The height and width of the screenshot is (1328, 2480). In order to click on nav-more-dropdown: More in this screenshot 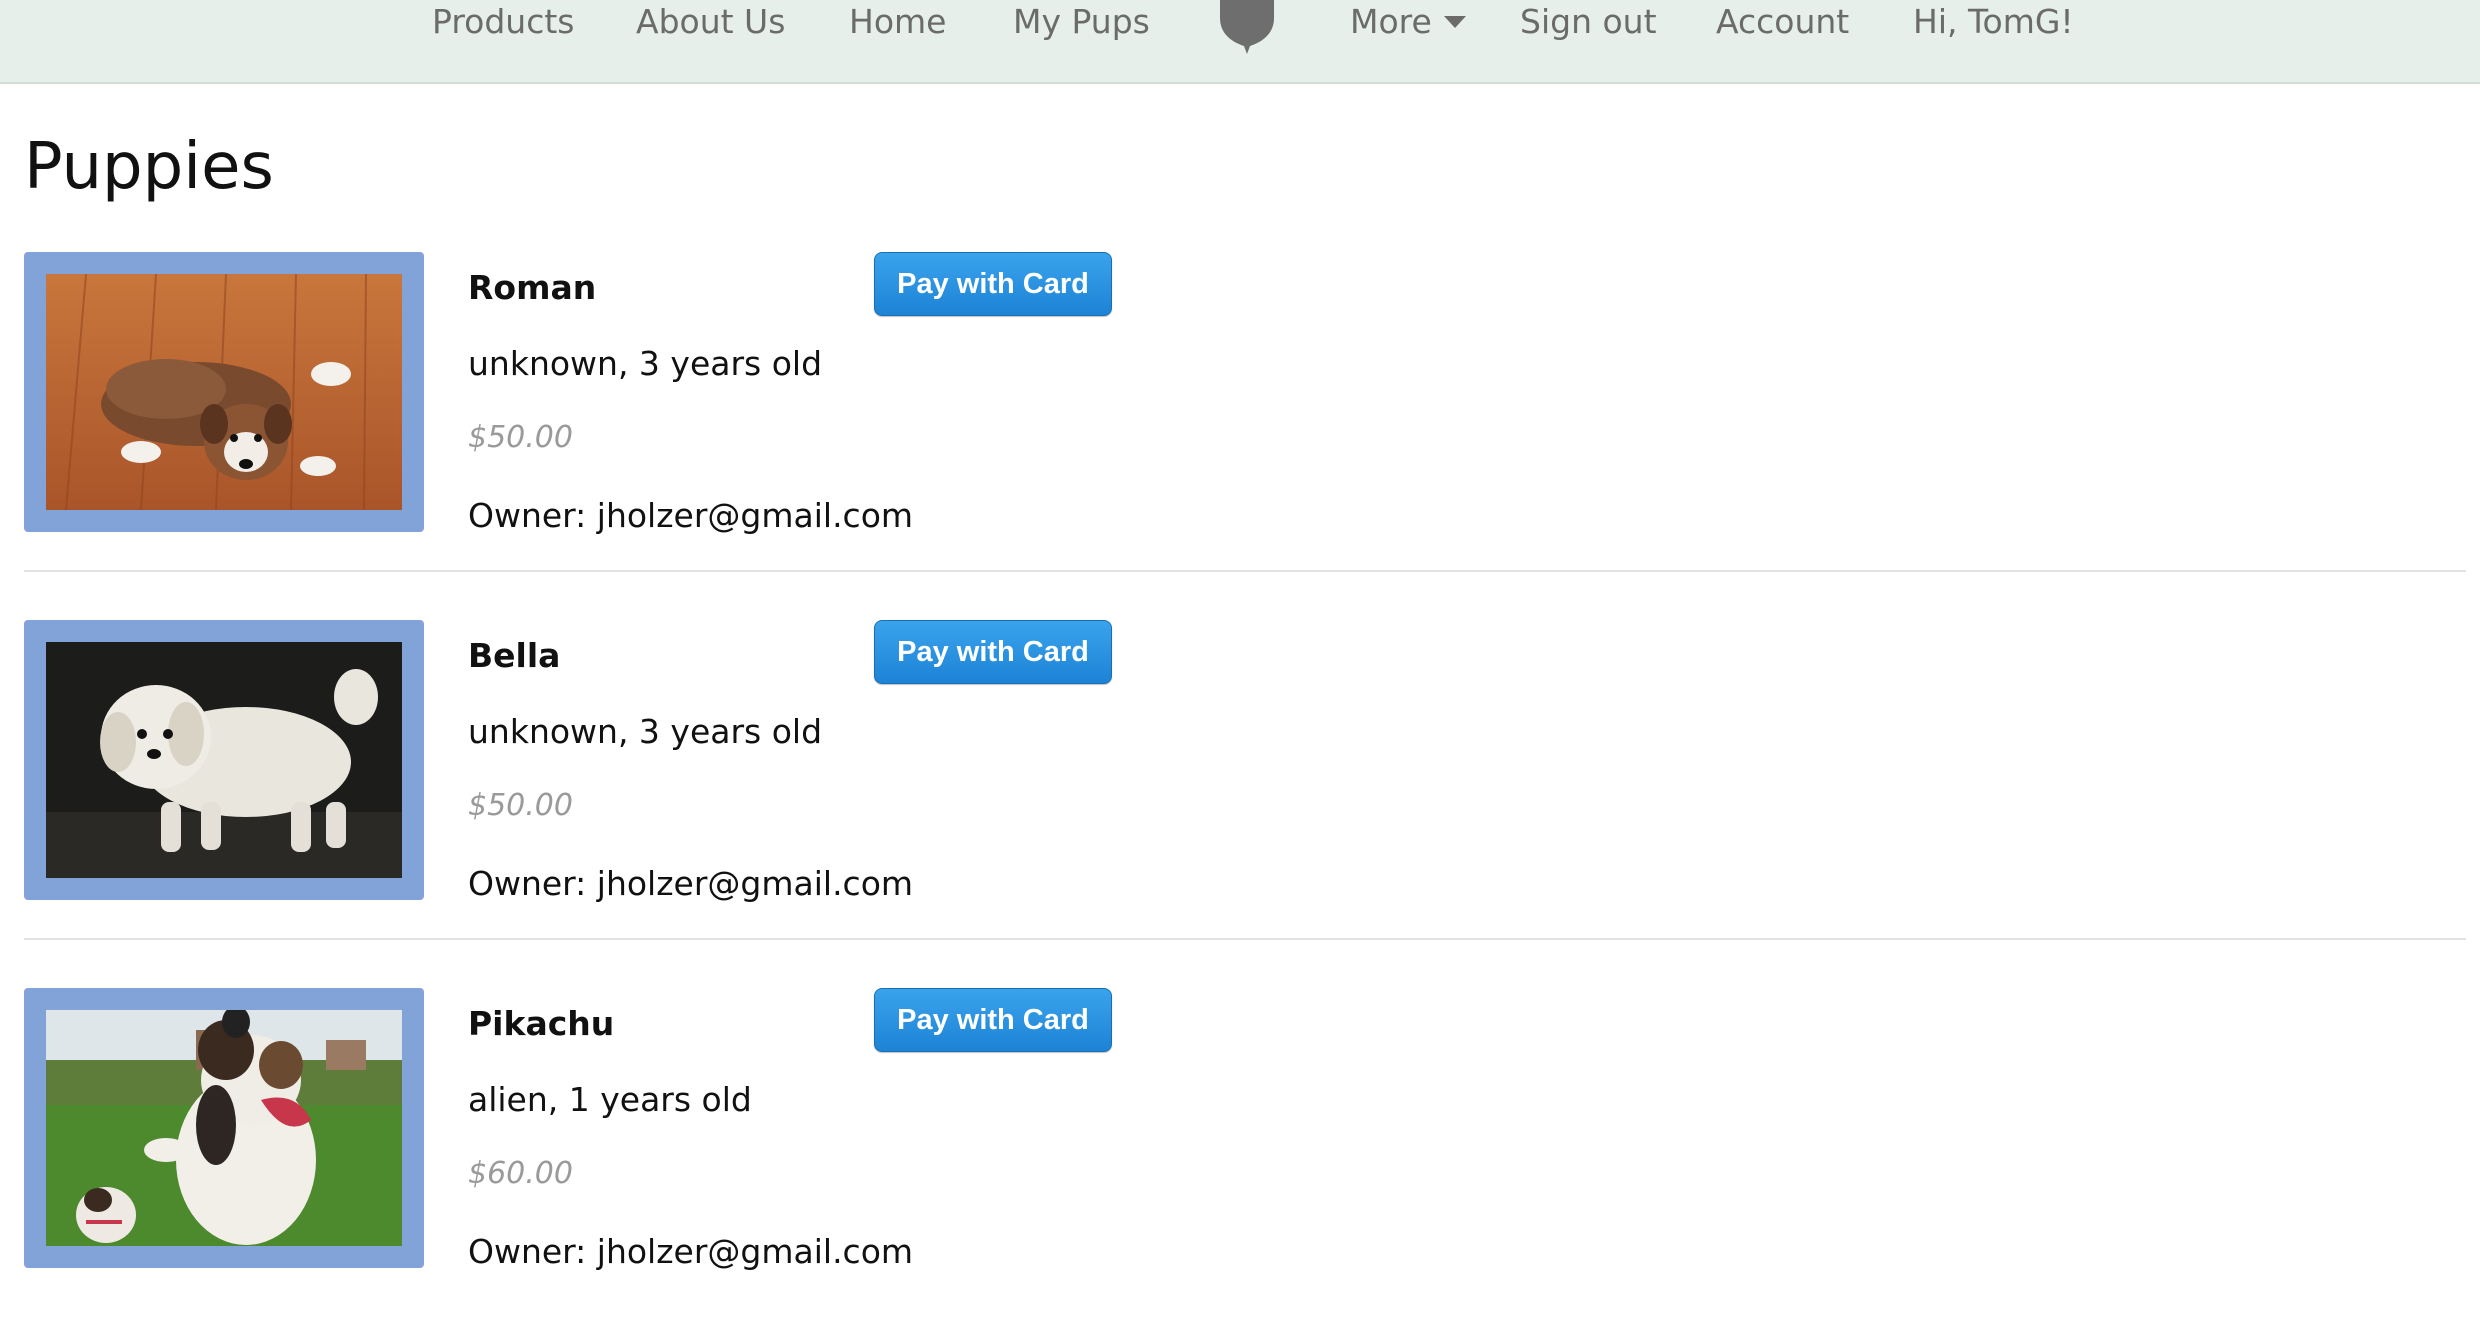, I will do `click(1408, 22)`.